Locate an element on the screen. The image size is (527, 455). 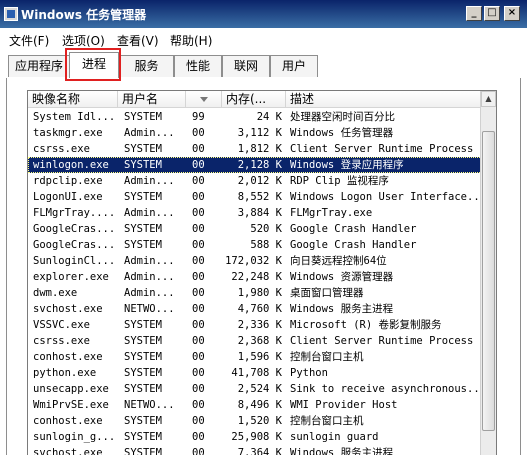
menu-view: 查看(V) is located at coordinates (138, 40).